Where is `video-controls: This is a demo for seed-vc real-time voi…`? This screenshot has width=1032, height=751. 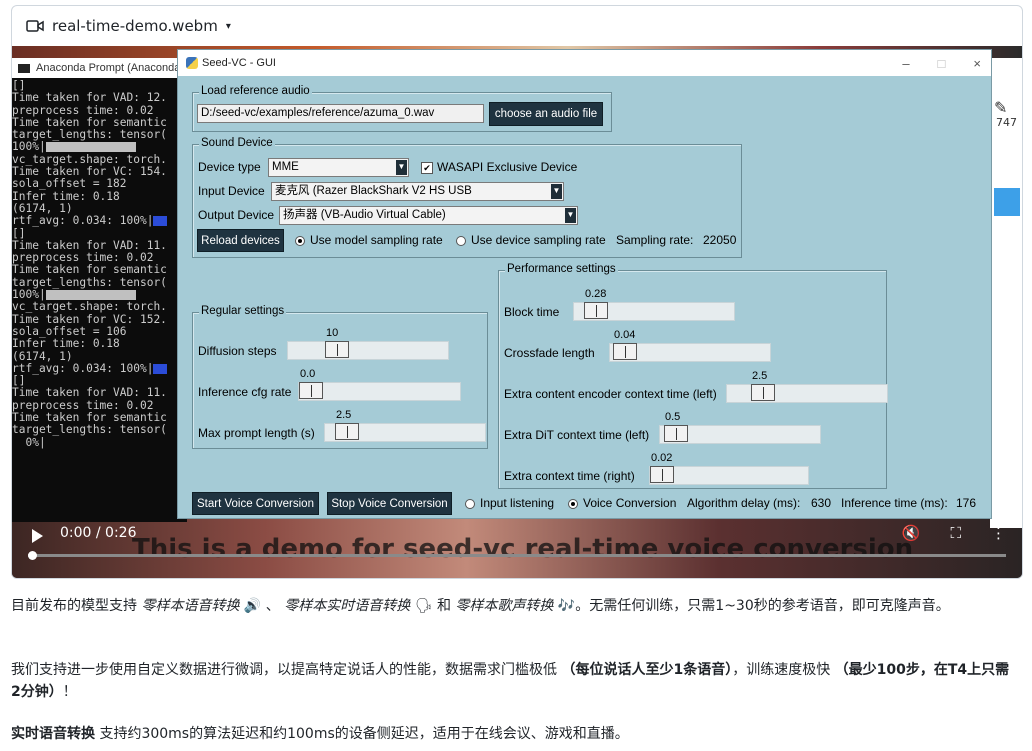 video-controls: This is a demo for seed-vc real-time voi… is located at coordinates (517, 547).